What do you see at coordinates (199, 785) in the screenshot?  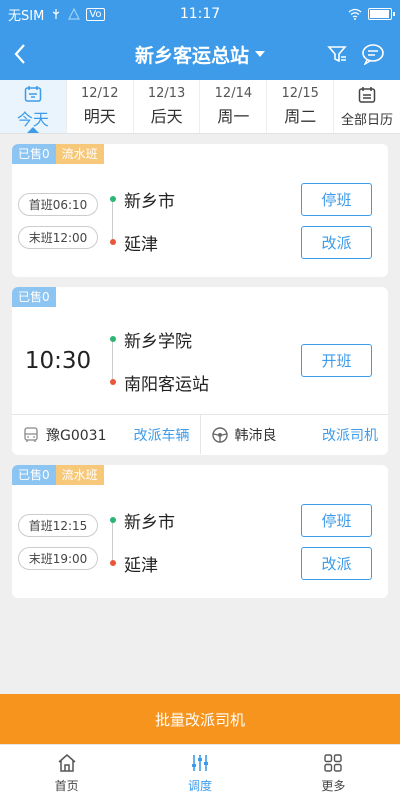 I see `tab-label: 调度` at bounding box center [199, 785].